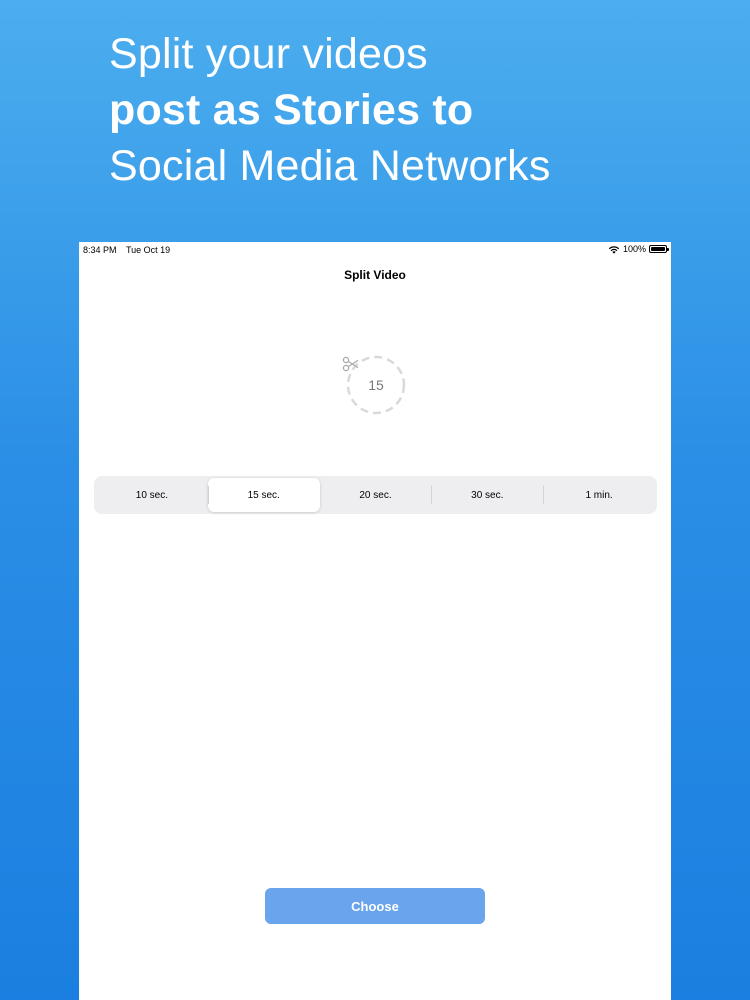  Describe the element at coordinates (375, 906) in the screenshot. I see `choose-button: Choose` at that location.